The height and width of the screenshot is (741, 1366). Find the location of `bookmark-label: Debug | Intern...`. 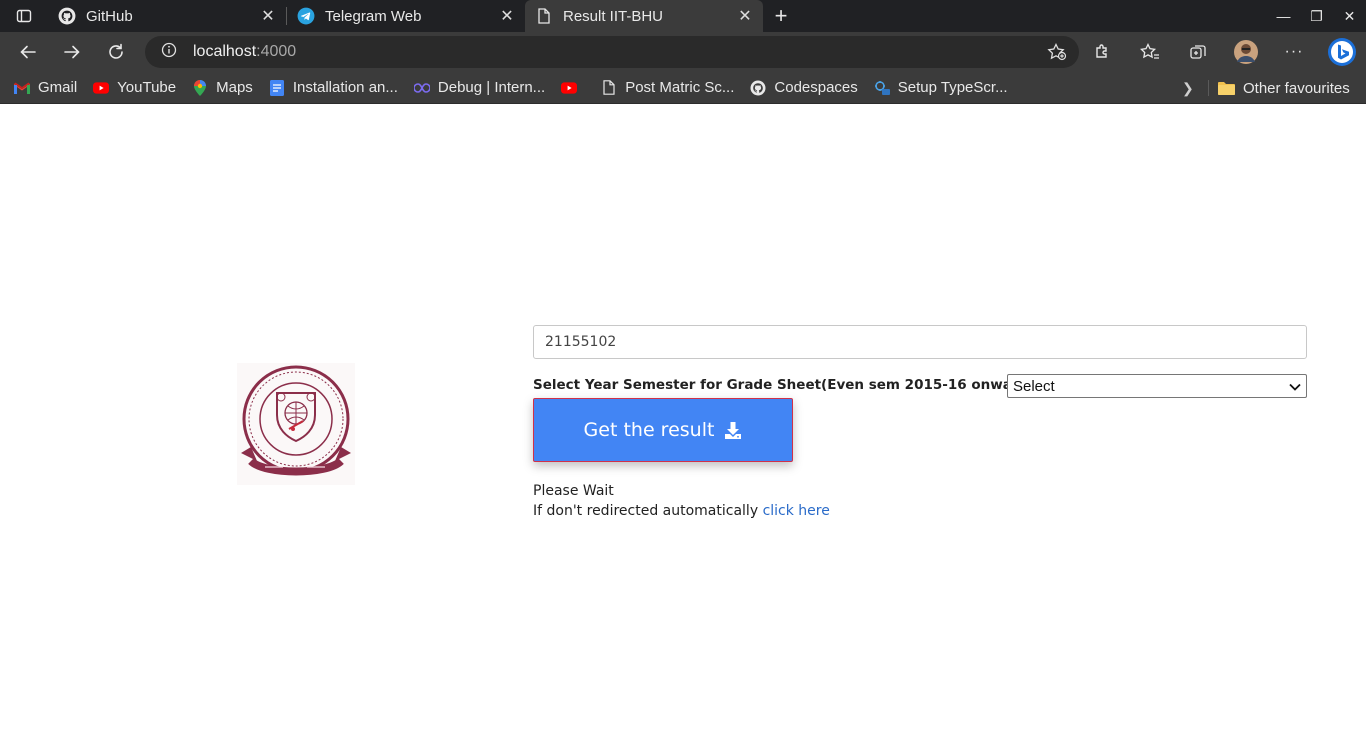

bookmark-label: Debug | Intern... is located at coordinates (491, 87).